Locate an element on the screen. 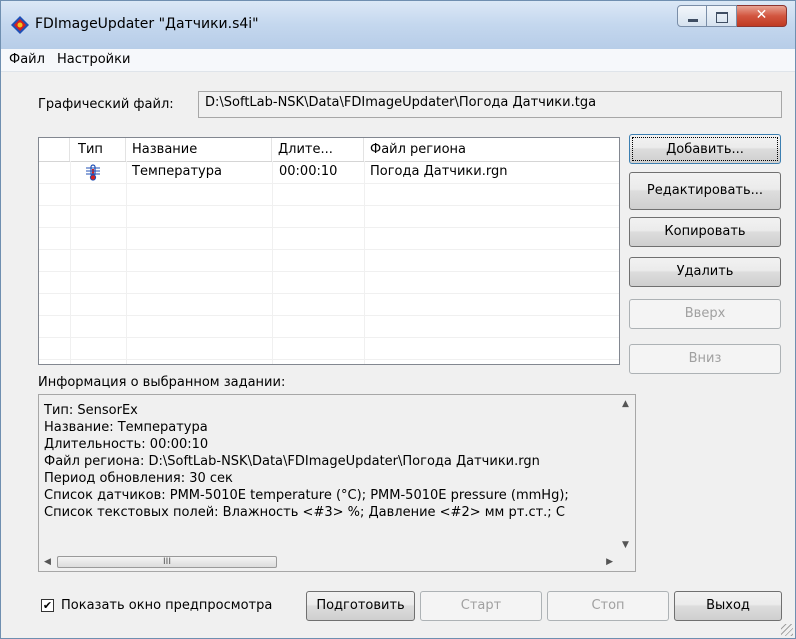 The height and width of the screenshot is (639, 796). exit-button: Выход is located at coordinates (728, 606).